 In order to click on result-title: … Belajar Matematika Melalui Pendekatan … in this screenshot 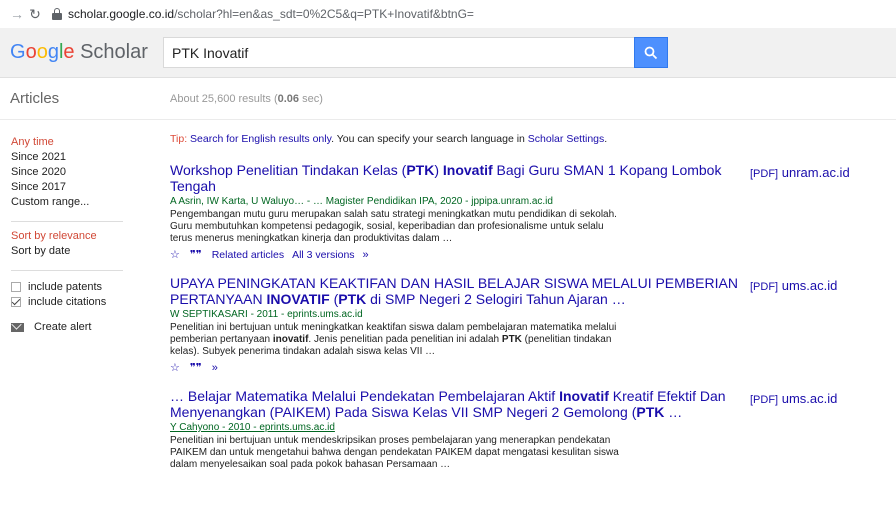, I will do `click(460, 404)`.